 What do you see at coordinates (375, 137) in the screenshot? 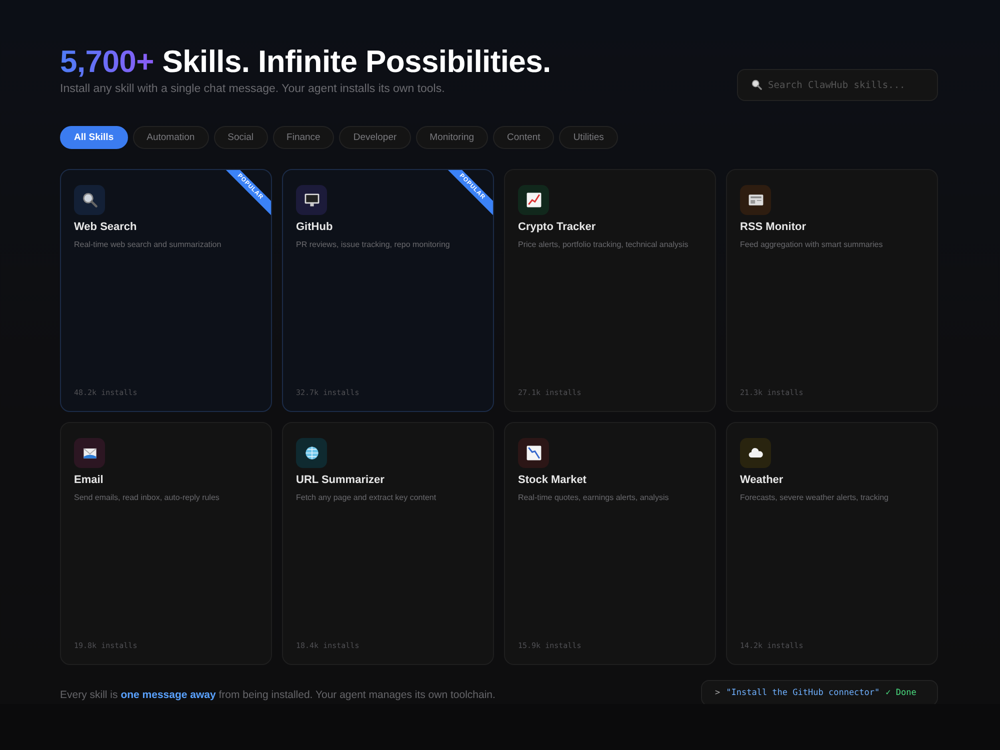
I see `filter-tab: Developer` at bounding box center [375, 137].